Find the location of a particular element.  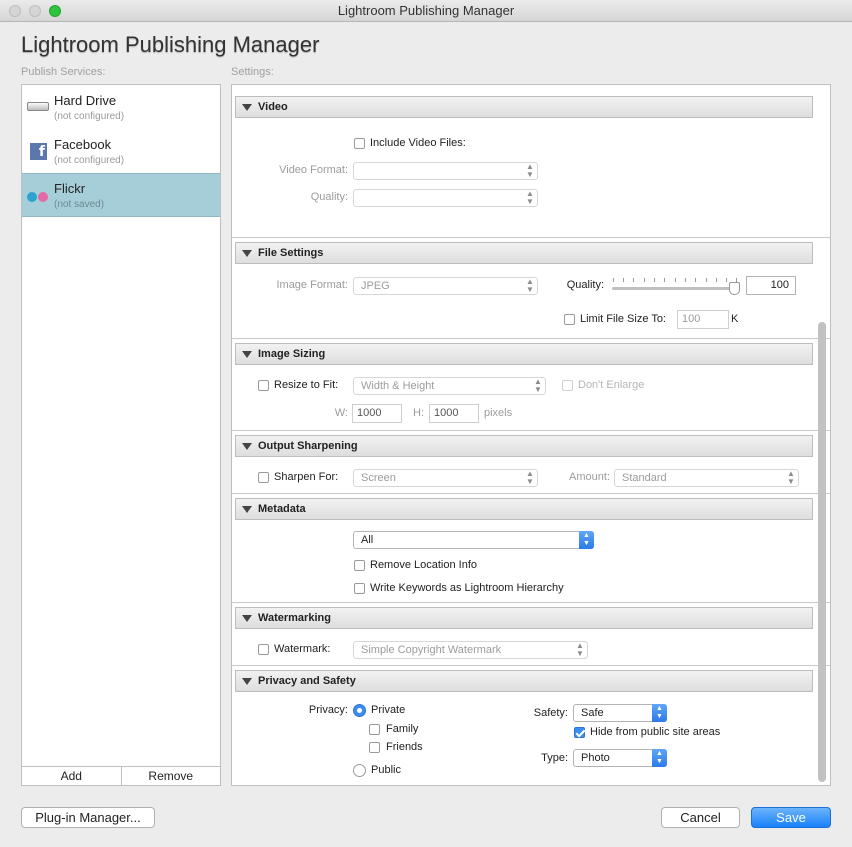

section-header-watermarking: Watermarking is located at coordinates (524, 618).